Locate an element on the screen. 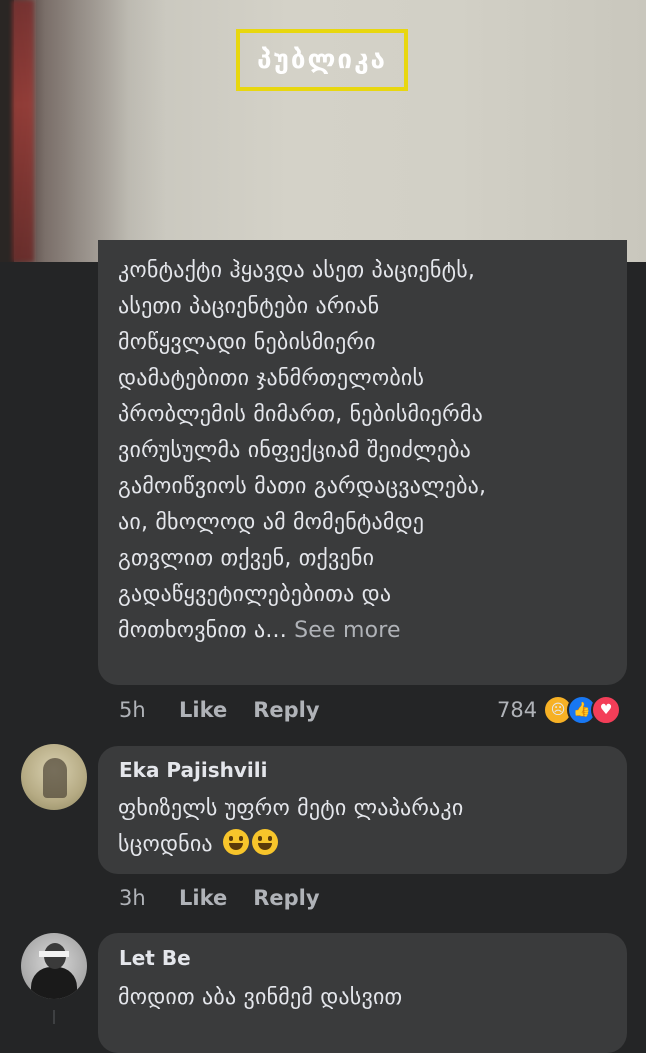 The image size is (646, 1053). comment-actions: 3h Like Reply is located at coordinates (232, 898).